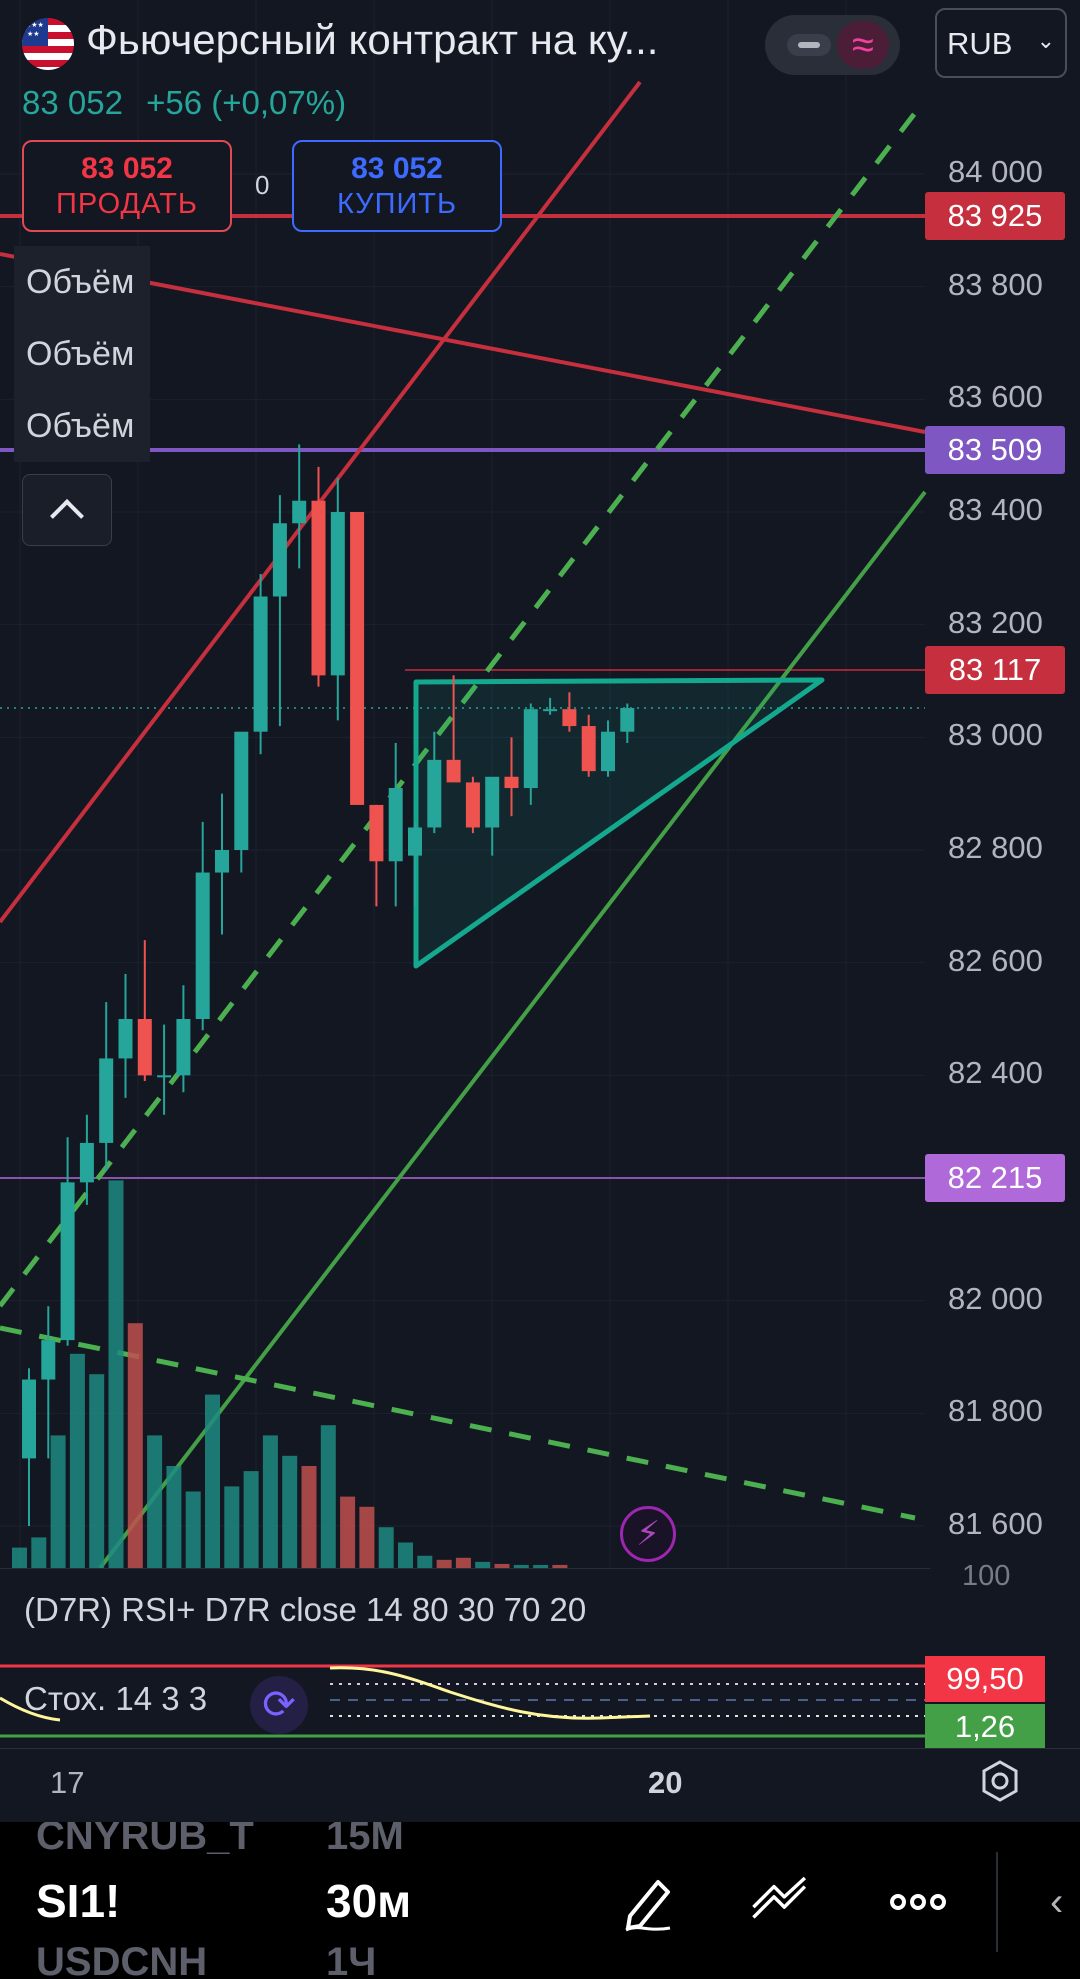  I want to click on spread-value: 0, so click(262, 185).